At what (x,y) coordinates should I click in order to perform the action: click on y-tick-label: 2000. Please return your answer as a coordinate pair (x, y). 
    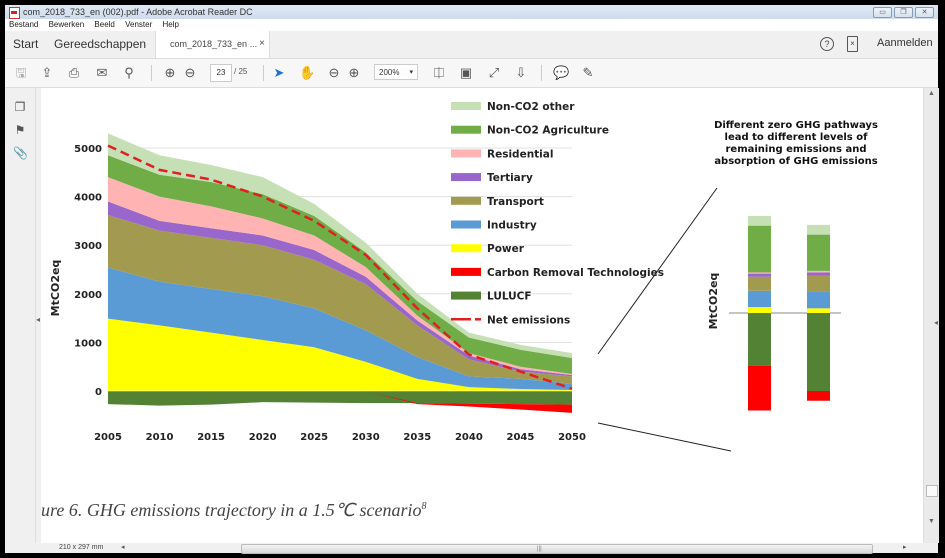
    Looking at the image, I should click on (88, 295).